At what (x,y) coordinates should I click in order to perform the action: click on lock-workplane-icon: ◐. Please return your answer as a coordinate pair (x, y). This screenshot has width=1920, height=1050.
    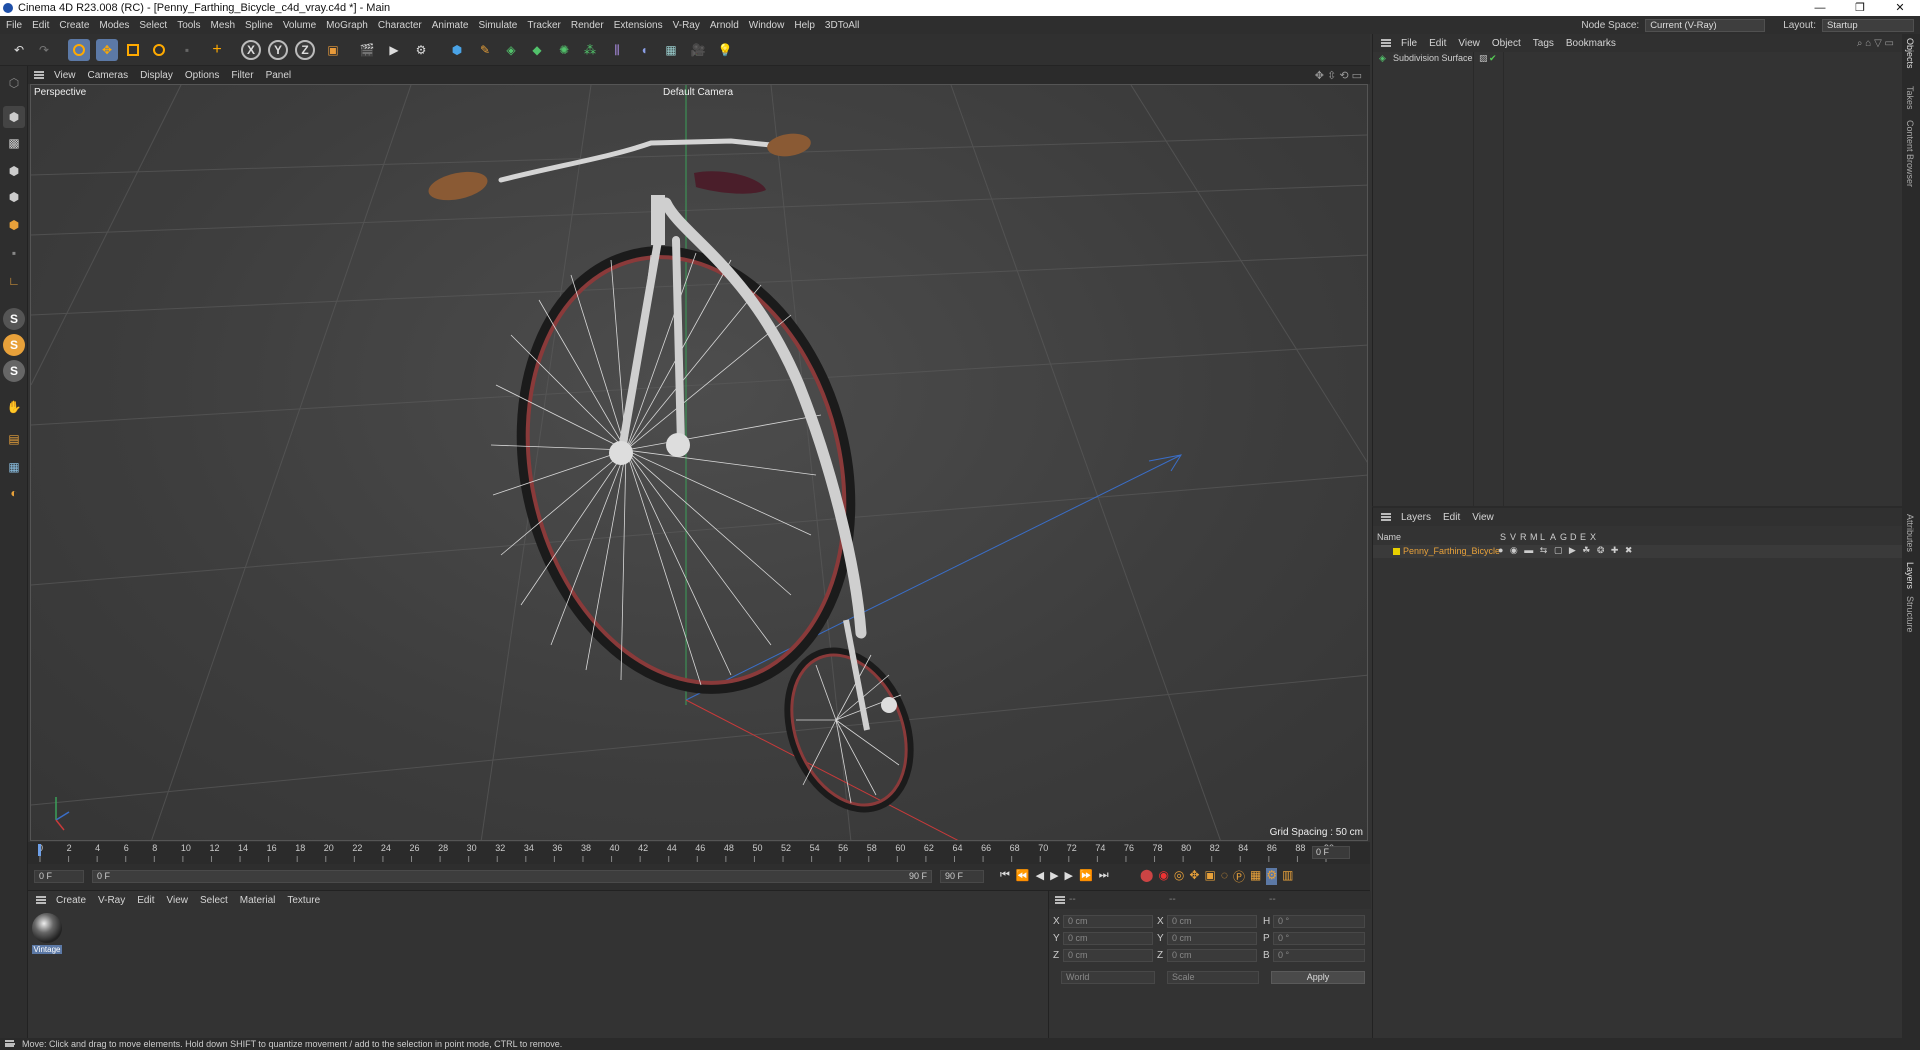
    Looking at the image, I should click on (14, 493).